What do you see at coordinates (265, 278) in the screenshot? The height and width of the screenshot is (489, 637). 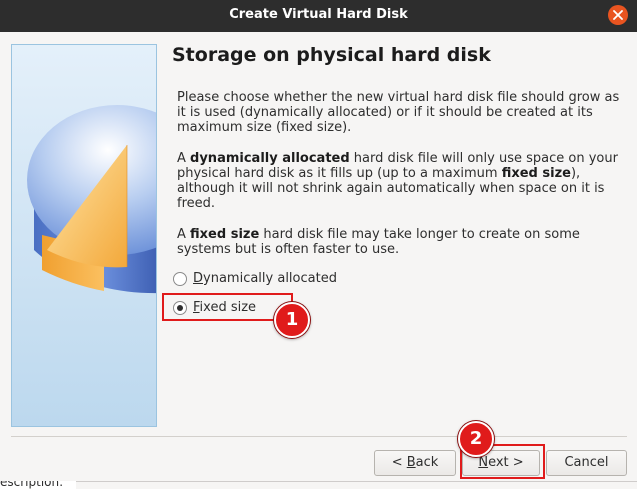 I see `radio-label-dynamic: Dynamically allocated` at bounding box center [265, 278].